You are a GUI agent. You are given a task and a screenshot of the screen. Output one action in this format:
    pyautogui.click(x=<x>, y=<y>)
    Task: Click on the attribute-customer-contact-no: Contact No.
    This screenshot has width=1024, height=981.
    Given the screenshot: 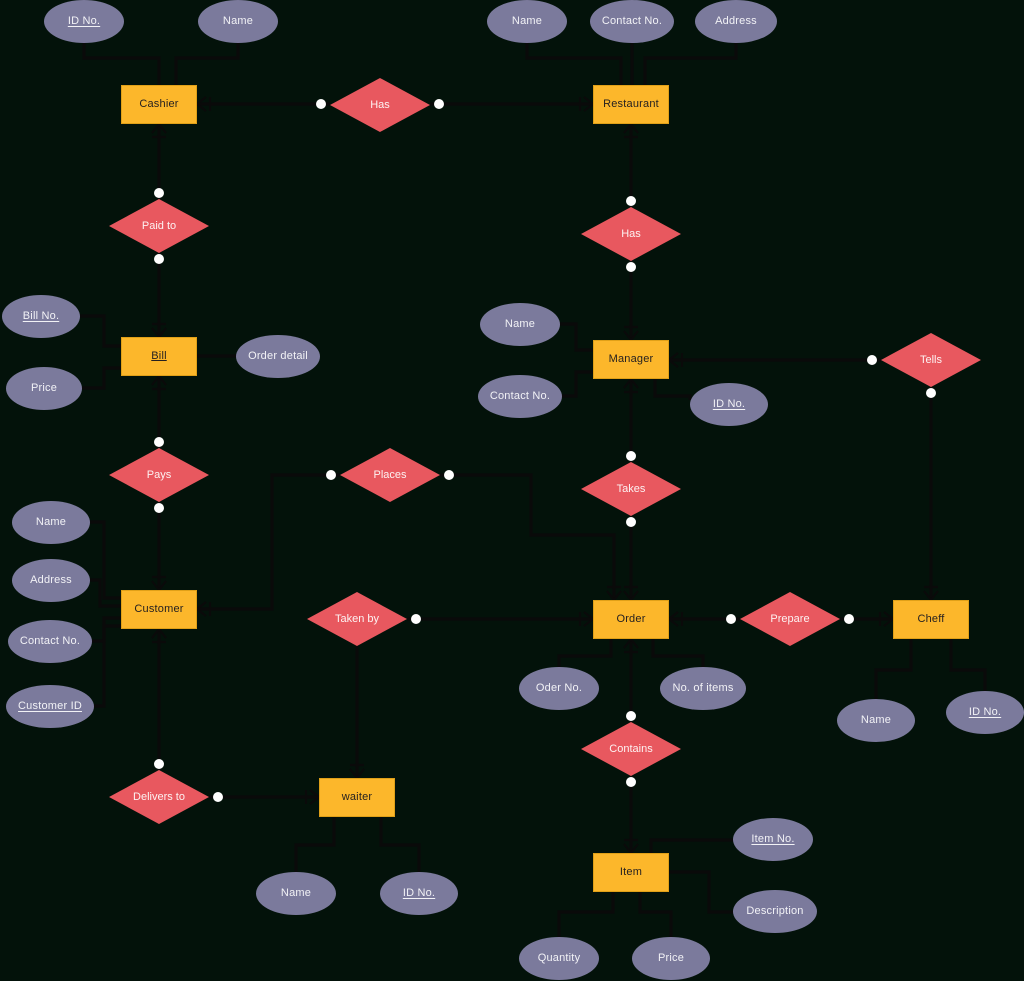 What is the action you would take?
    pyautogui.click(x=50, y=641)
    